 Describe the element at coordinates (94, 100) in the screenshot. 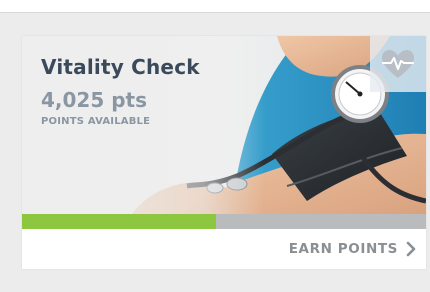

I see `points-value: 4,025 pts` at that location.